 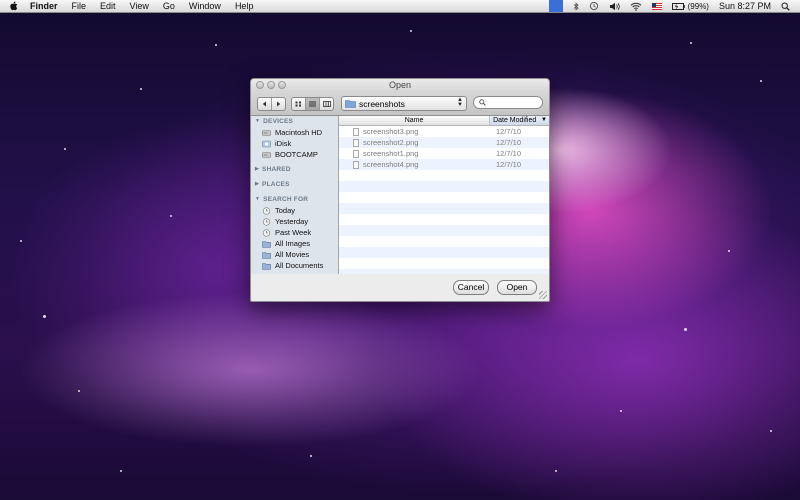 I want to click on sidebar-item-past-week: Past Week, so click(x=294, y=232).